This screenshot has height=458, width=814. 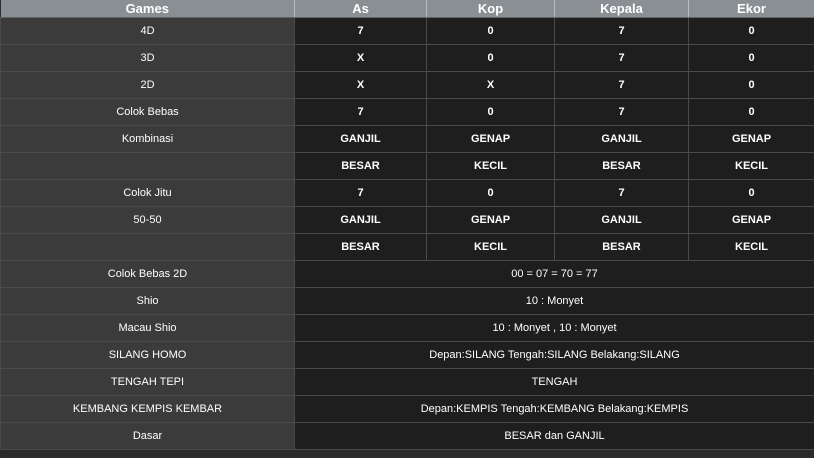 I want to click on table-row-wide: Shio 10 : Monyet, so click(x=407, y=301).